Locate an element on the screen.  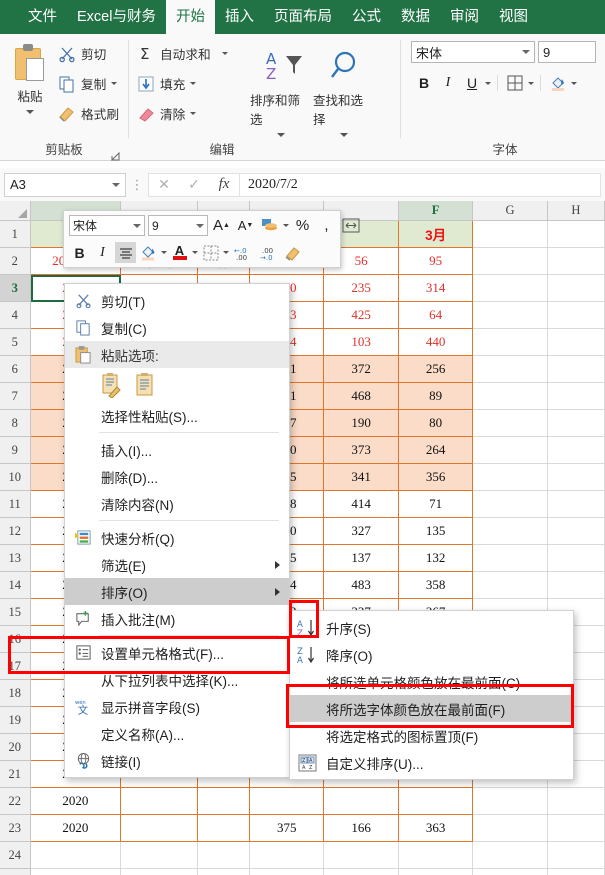
row-header-6: 6 is located at coordinates (15, 369).